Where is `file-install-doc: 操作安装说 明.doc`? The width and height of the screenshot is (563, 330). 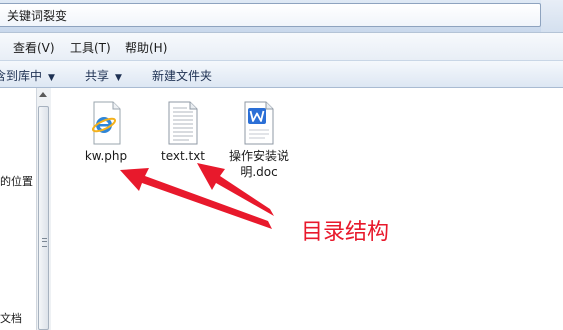
file-install-doc: 操作安装说 明.doc is located at coordinates (259, 140).